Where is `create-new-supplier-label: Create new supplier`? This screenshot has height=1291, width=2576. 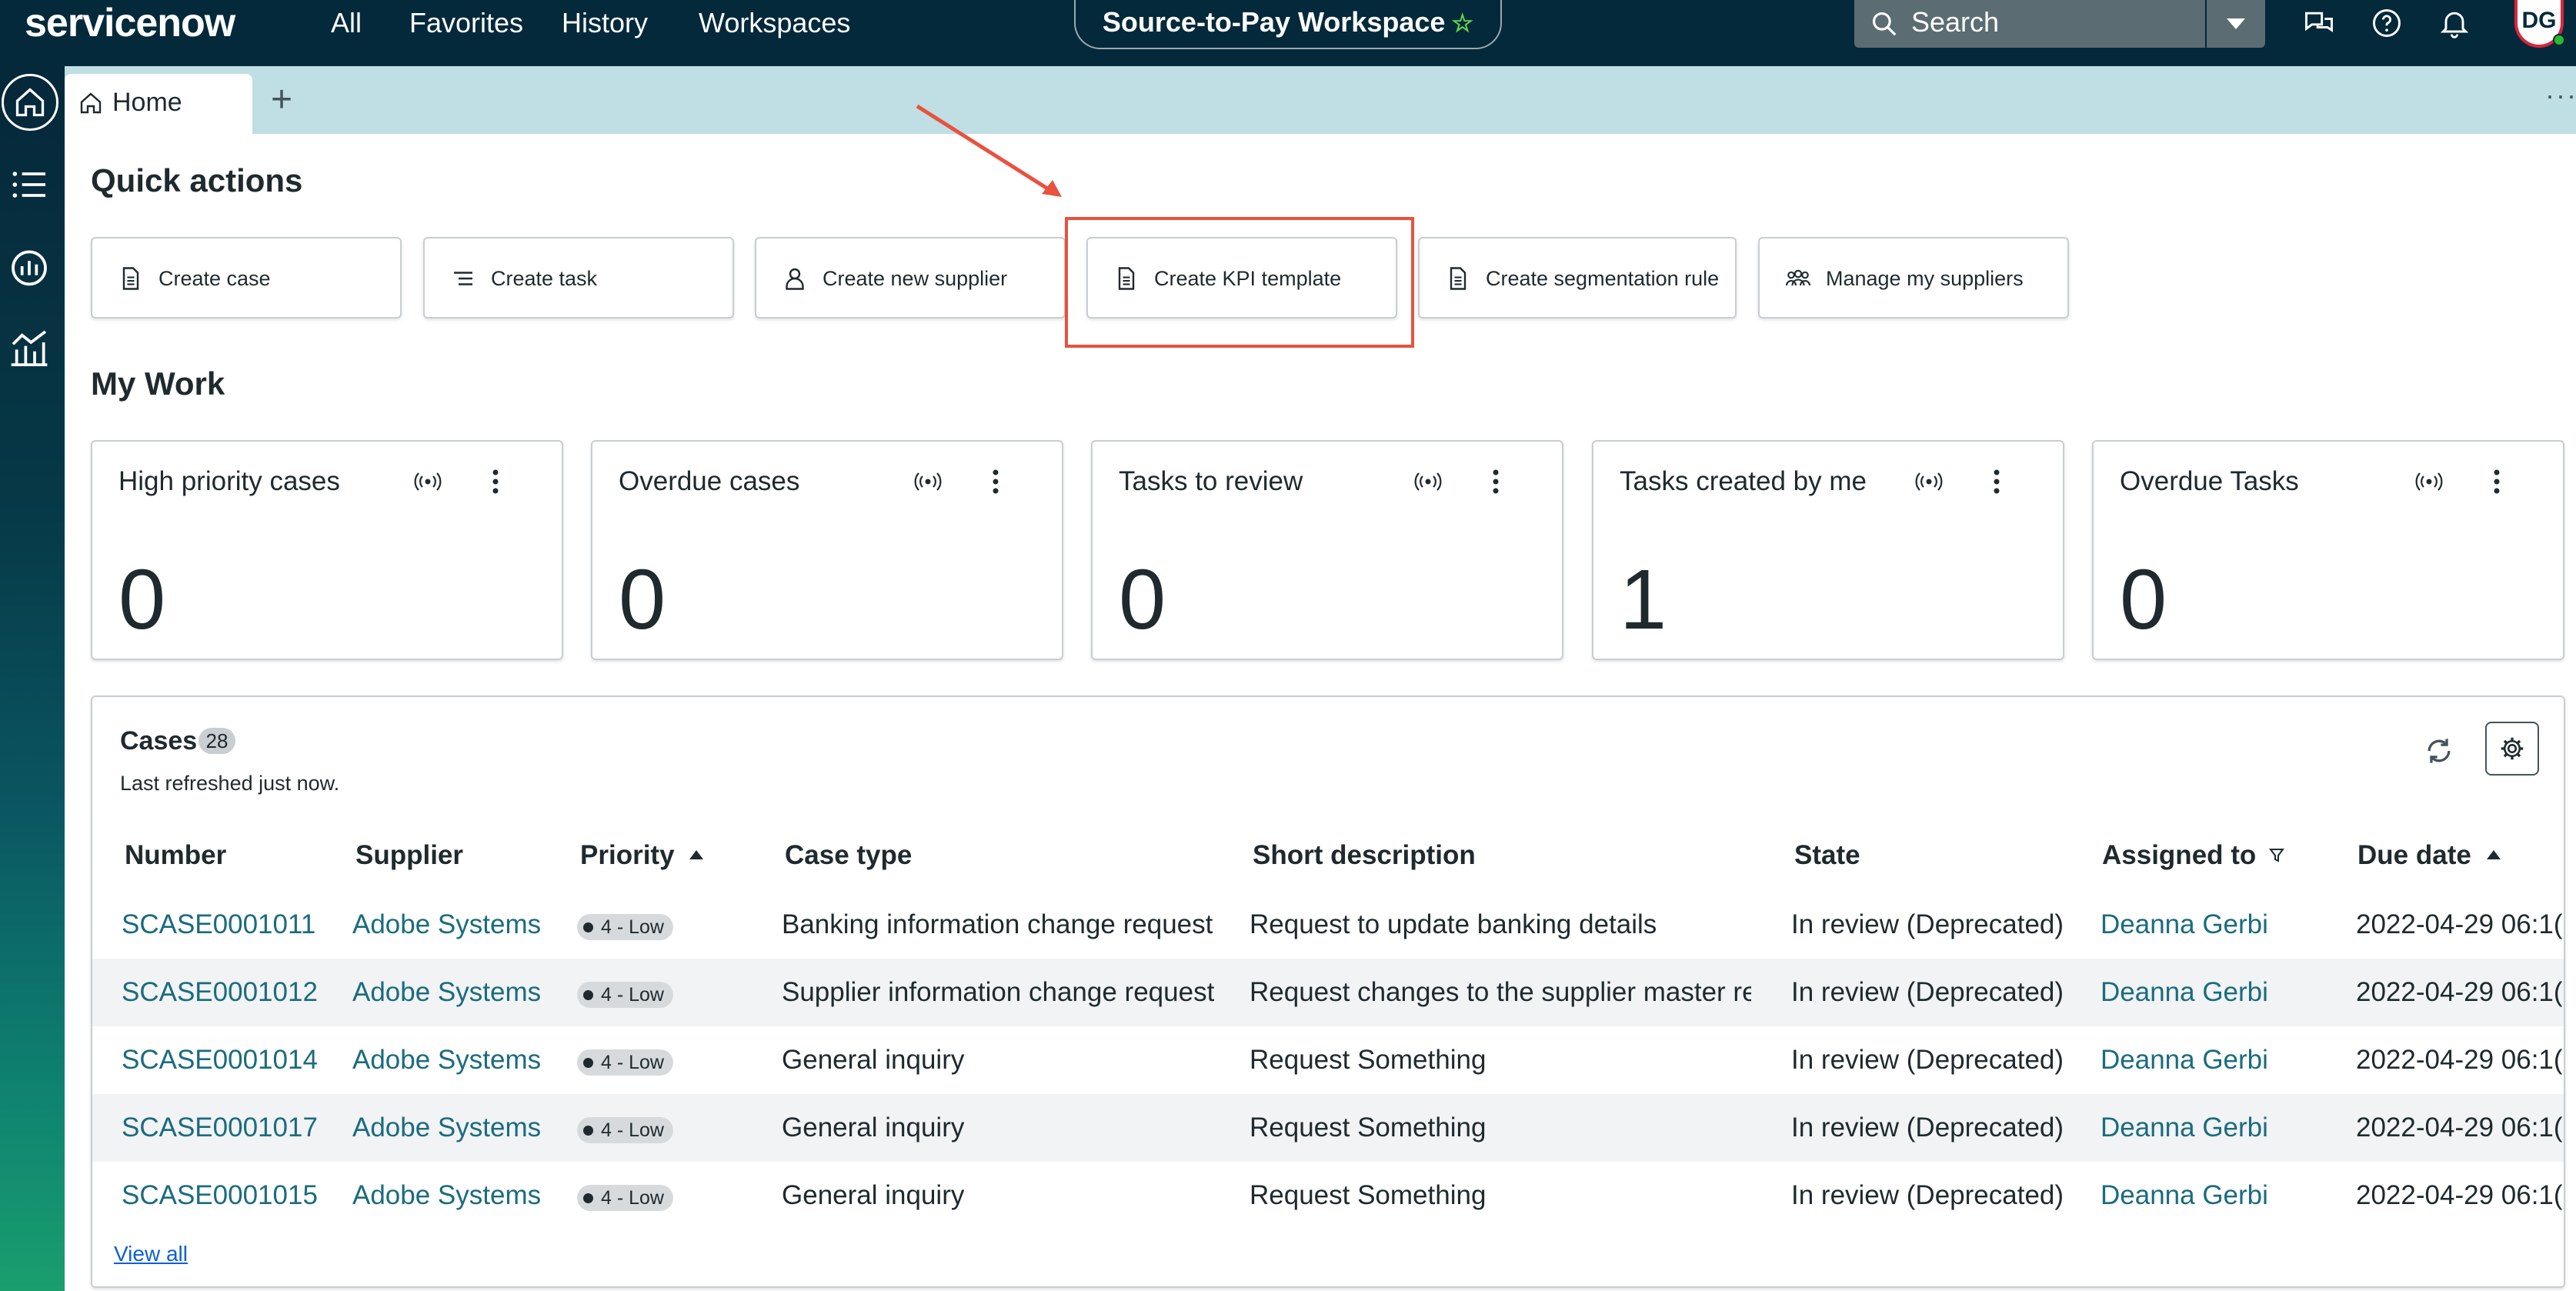
create-new-supplier-label: Create new supplier is located at coordinates (916, 279).